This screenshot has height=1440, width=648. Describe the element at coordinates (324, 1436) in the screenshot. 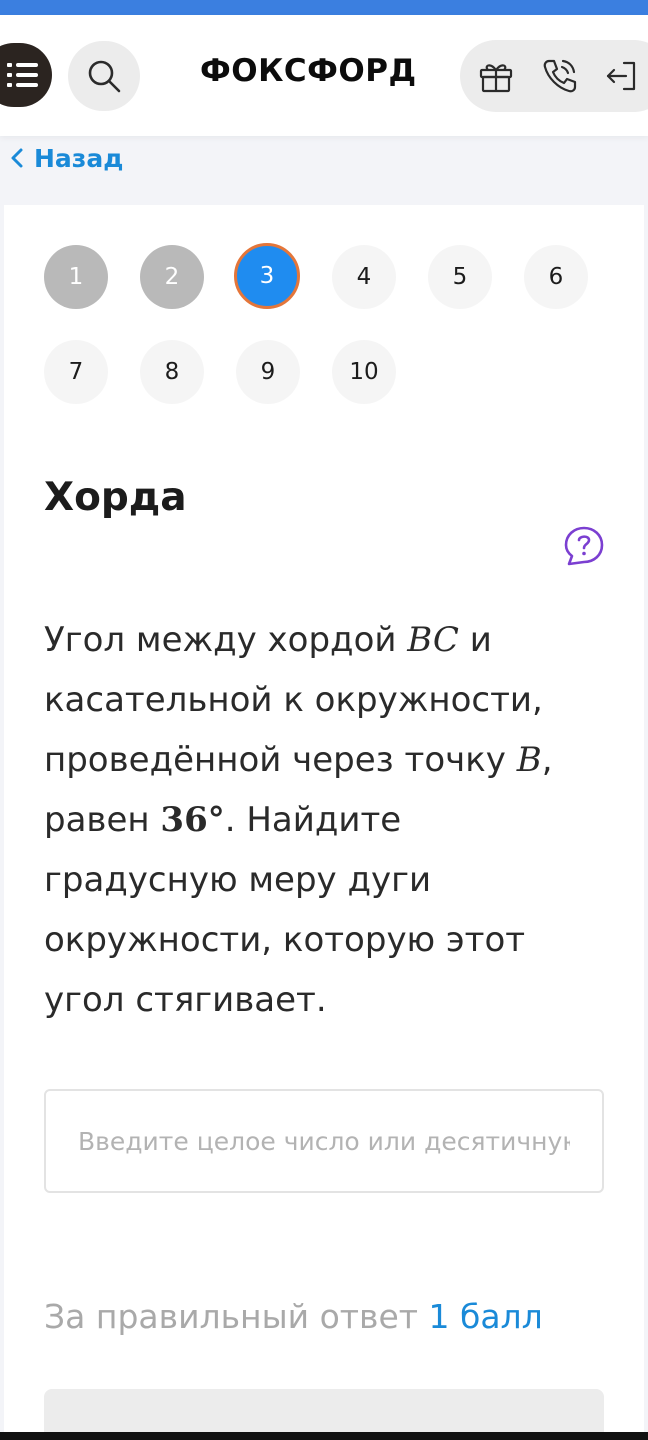

I see `system-bottom-bar` at that location.